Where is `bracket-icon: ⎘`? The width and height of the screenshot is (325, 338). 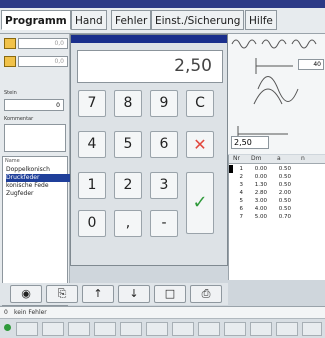 bracket-icon: ⎘ is located at coordinates (62, 294).